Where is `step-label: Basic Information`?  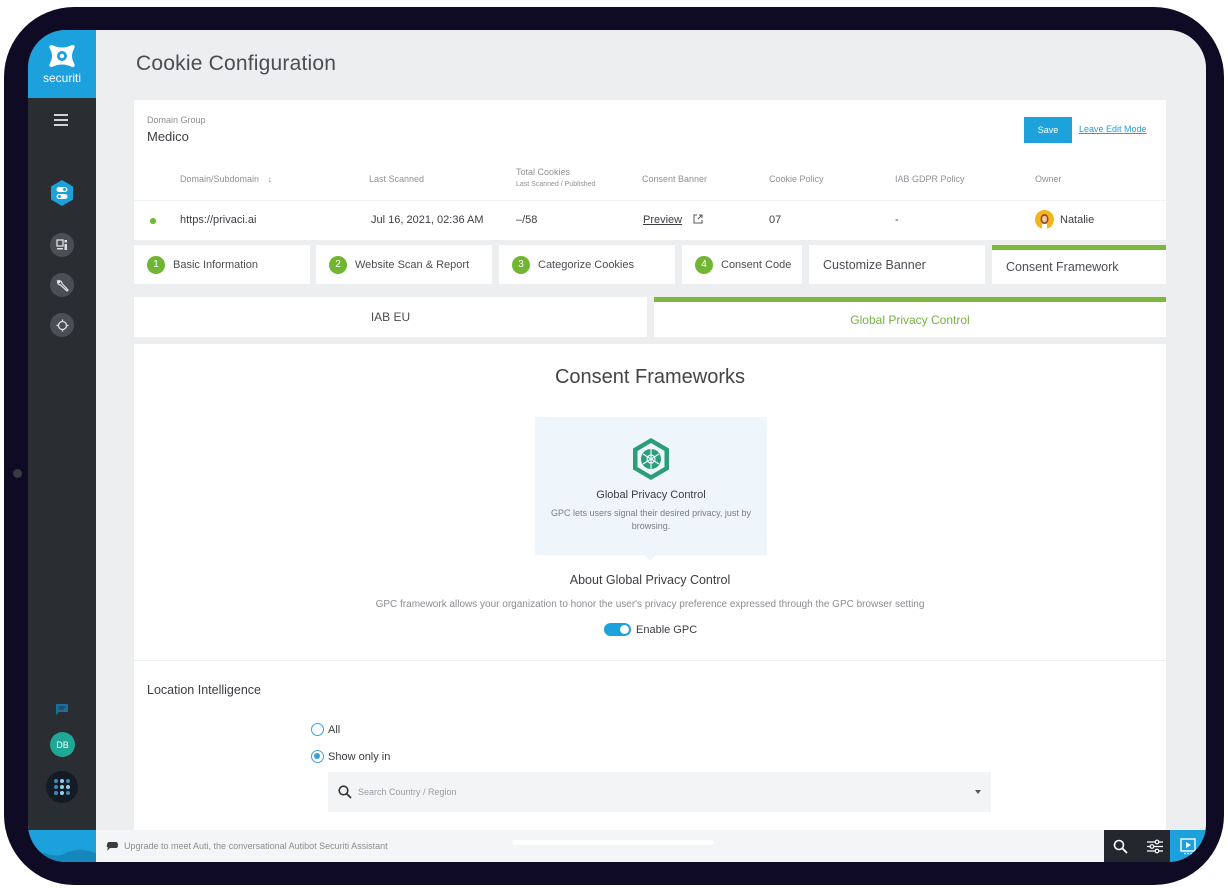 step-label: Basic Information is located at coordinates (215, 264).